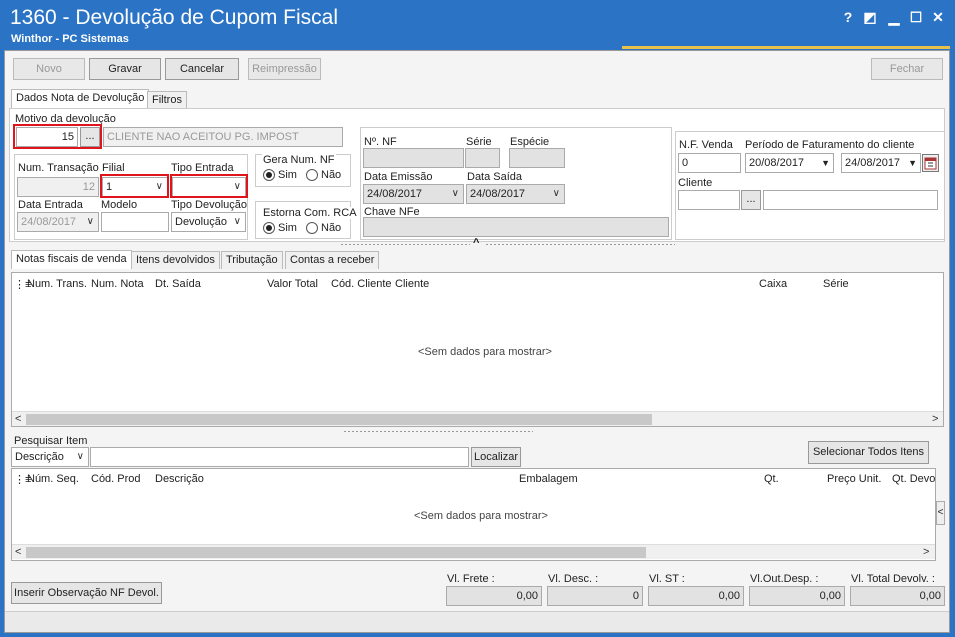  I want to click on especie-field, so click(537, 158).